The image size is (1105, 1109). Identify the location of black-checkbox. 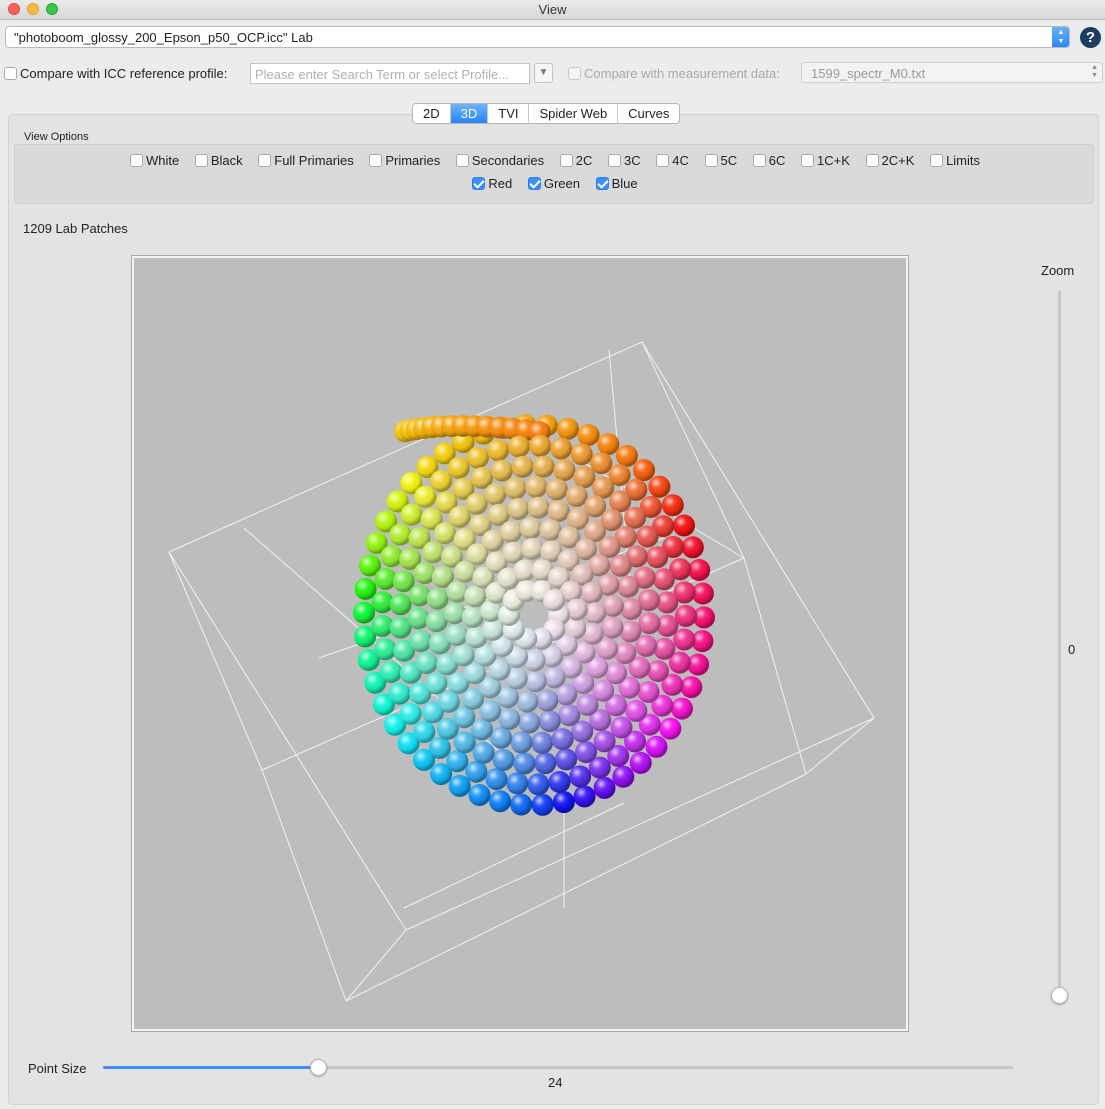
(201, 160).